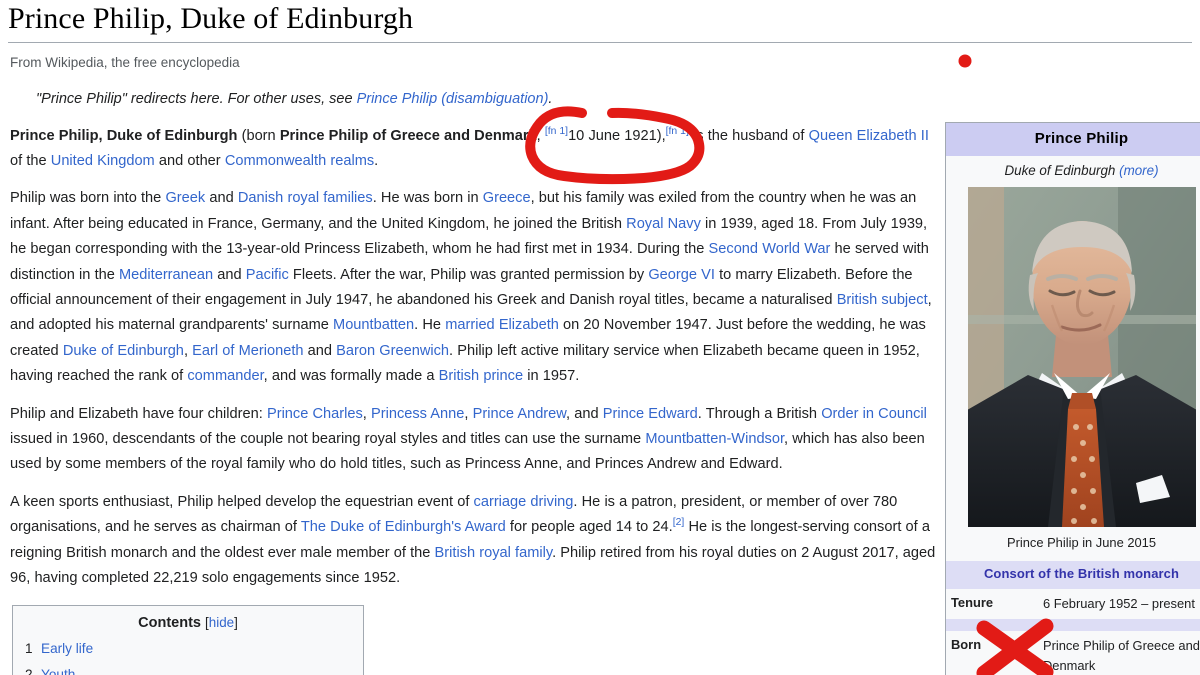 The height and width of the screenshot is (675, 1200). What do you see at coordinates (453, 99) in the screenshot?
I see `link-prince-philip-disambiguation: Prince Philip (disambiguation)` at bounding box center [453, 99].